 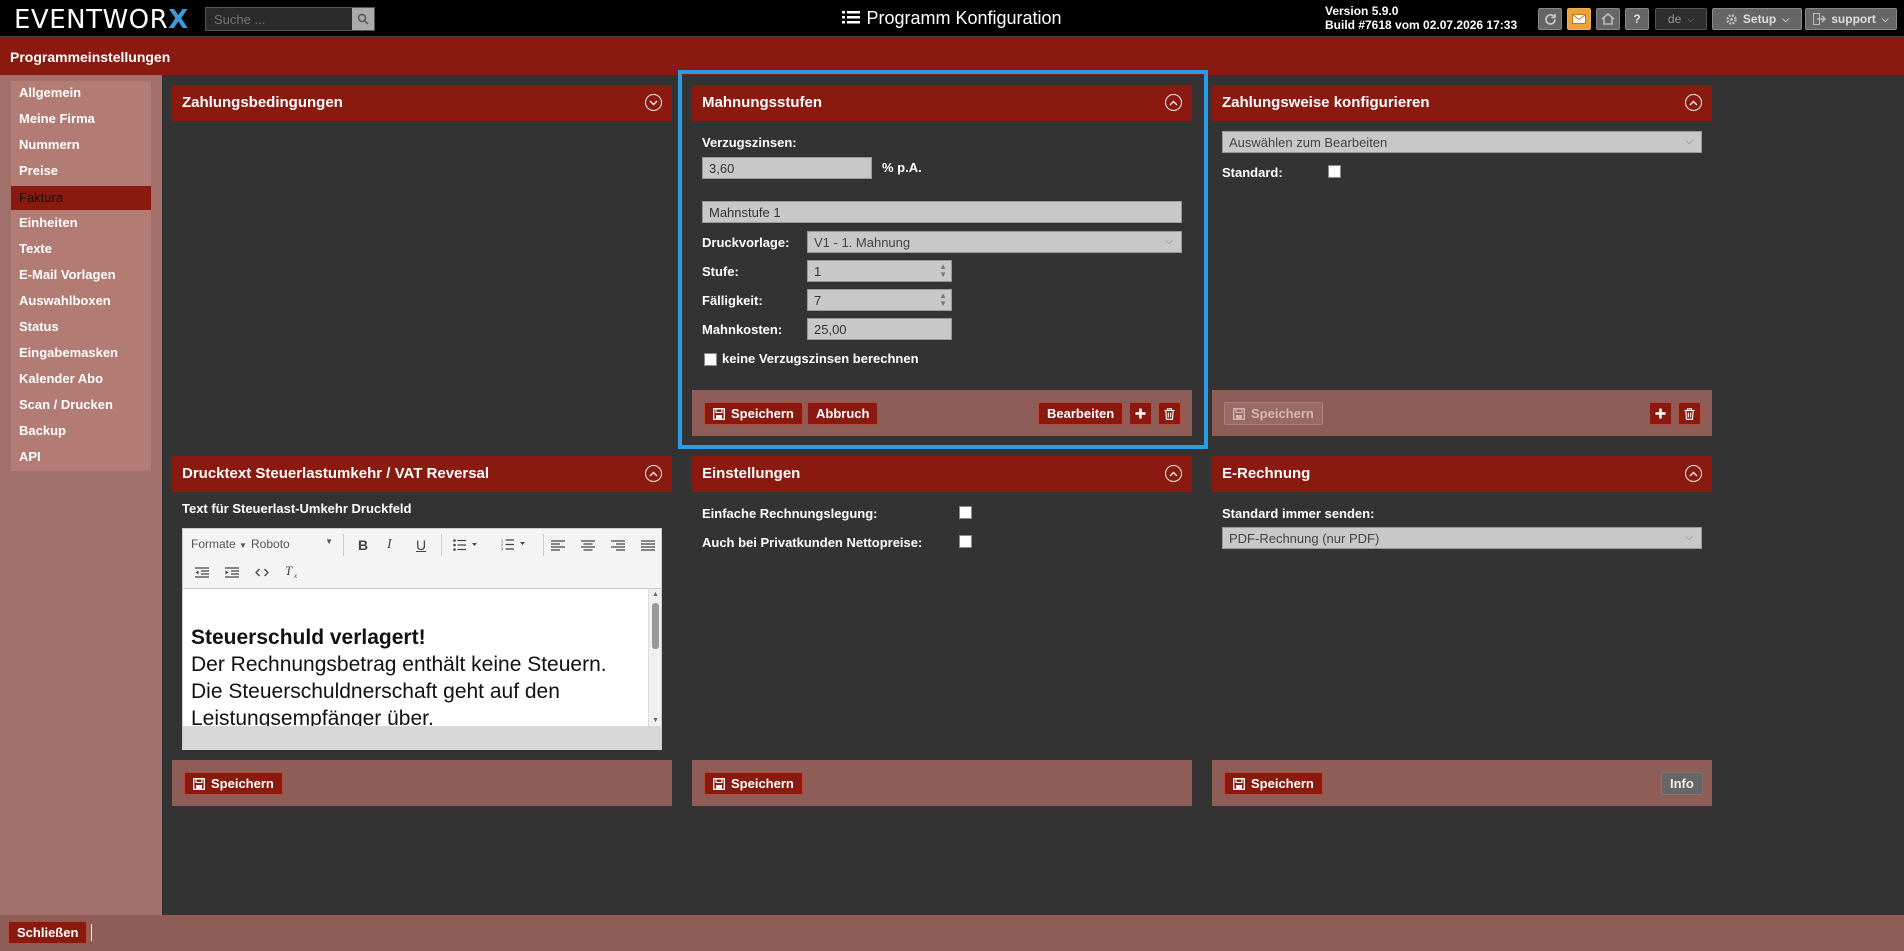 I want to click on panel-header: Einstellungen, so click(x=942, y=474).